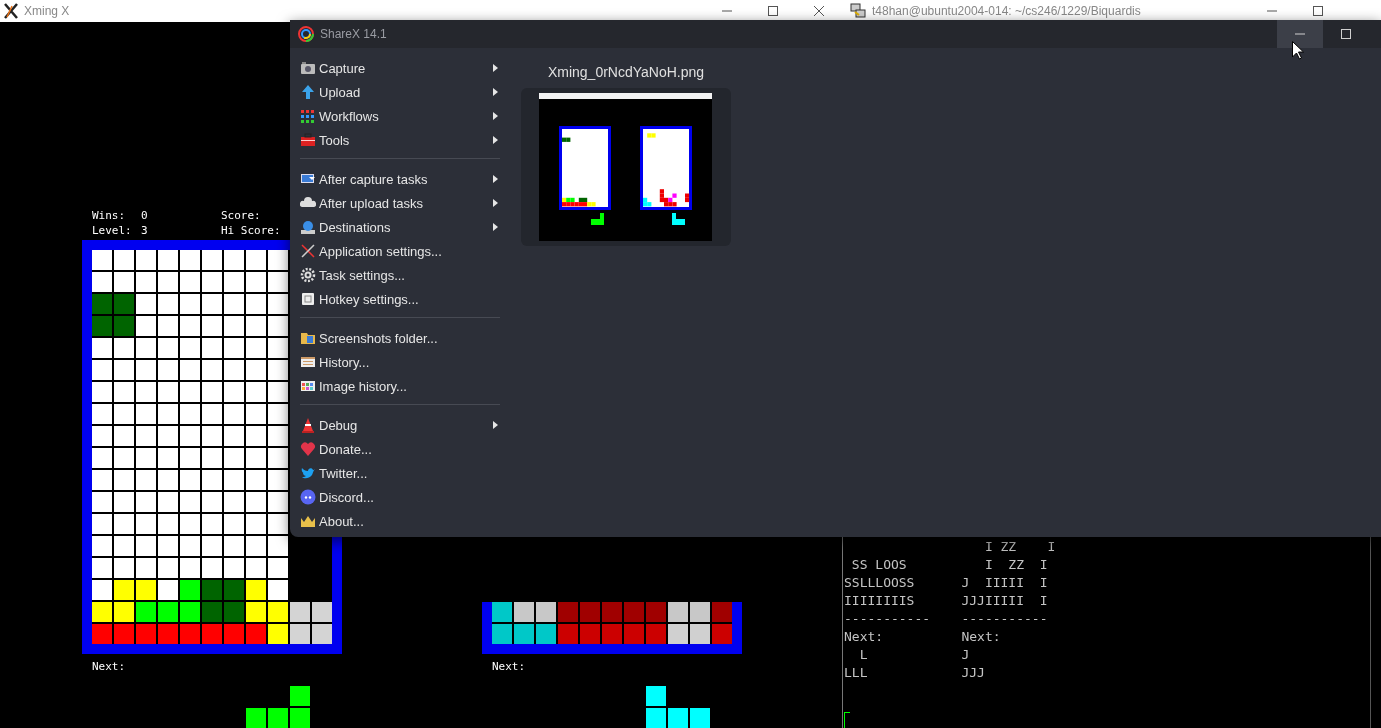 The height and width of the screenshot is (728, 1381). What do you see at coordinates (819, 11) in the screenshot?
I see `close-icon` at bounding box center [819, 11].